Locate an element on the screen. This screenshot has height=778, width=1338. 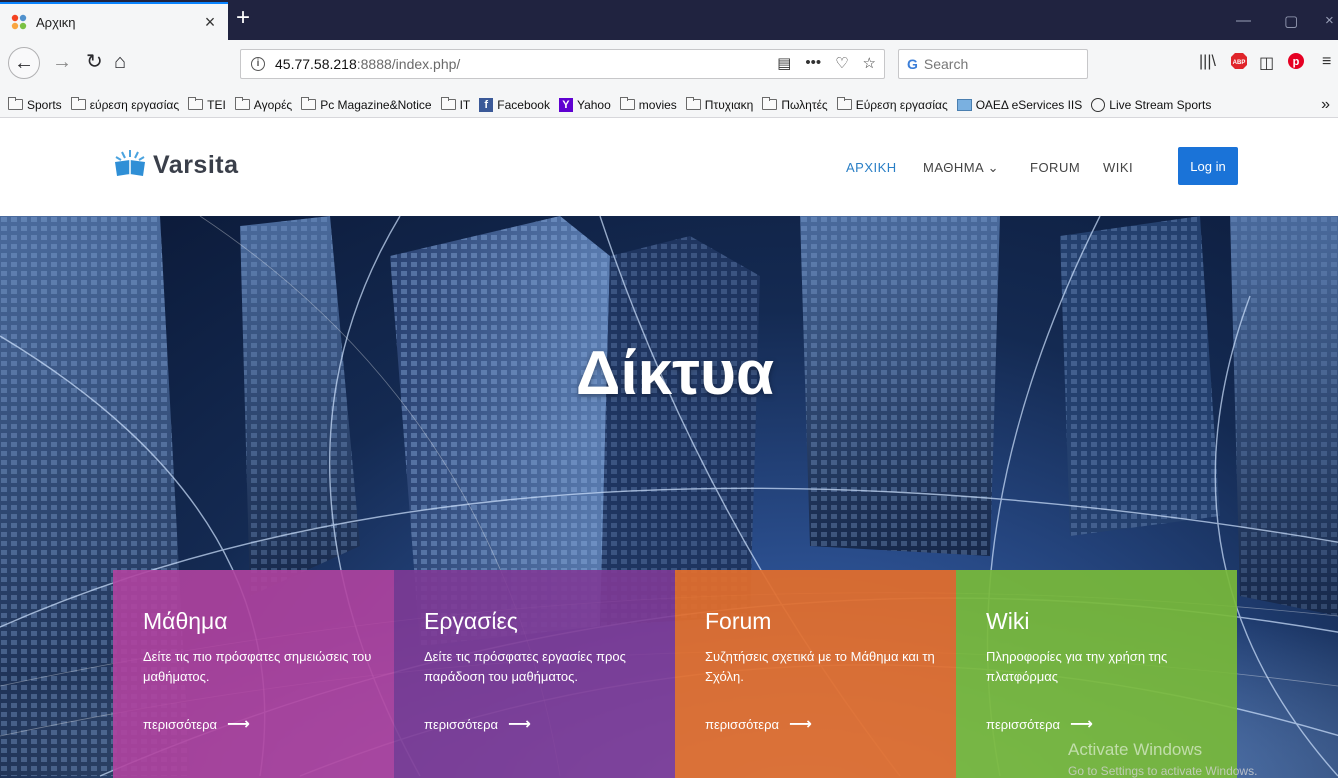
bookmark-item: Πτυχιακη is located at coordinates (719, 104).